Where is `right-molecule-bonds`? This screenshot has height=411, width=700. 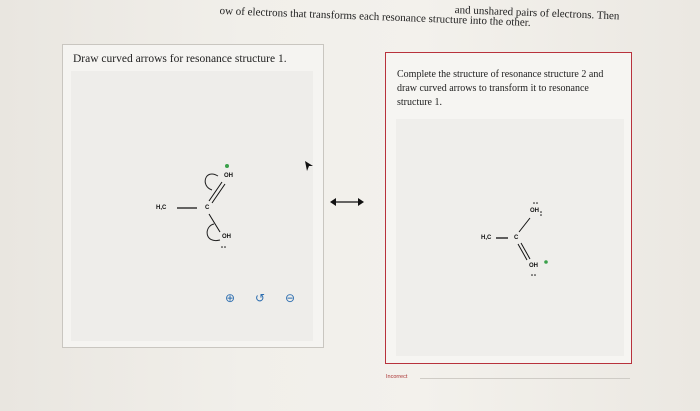
right-molecule-bonds is located at coordinates (522, 239).